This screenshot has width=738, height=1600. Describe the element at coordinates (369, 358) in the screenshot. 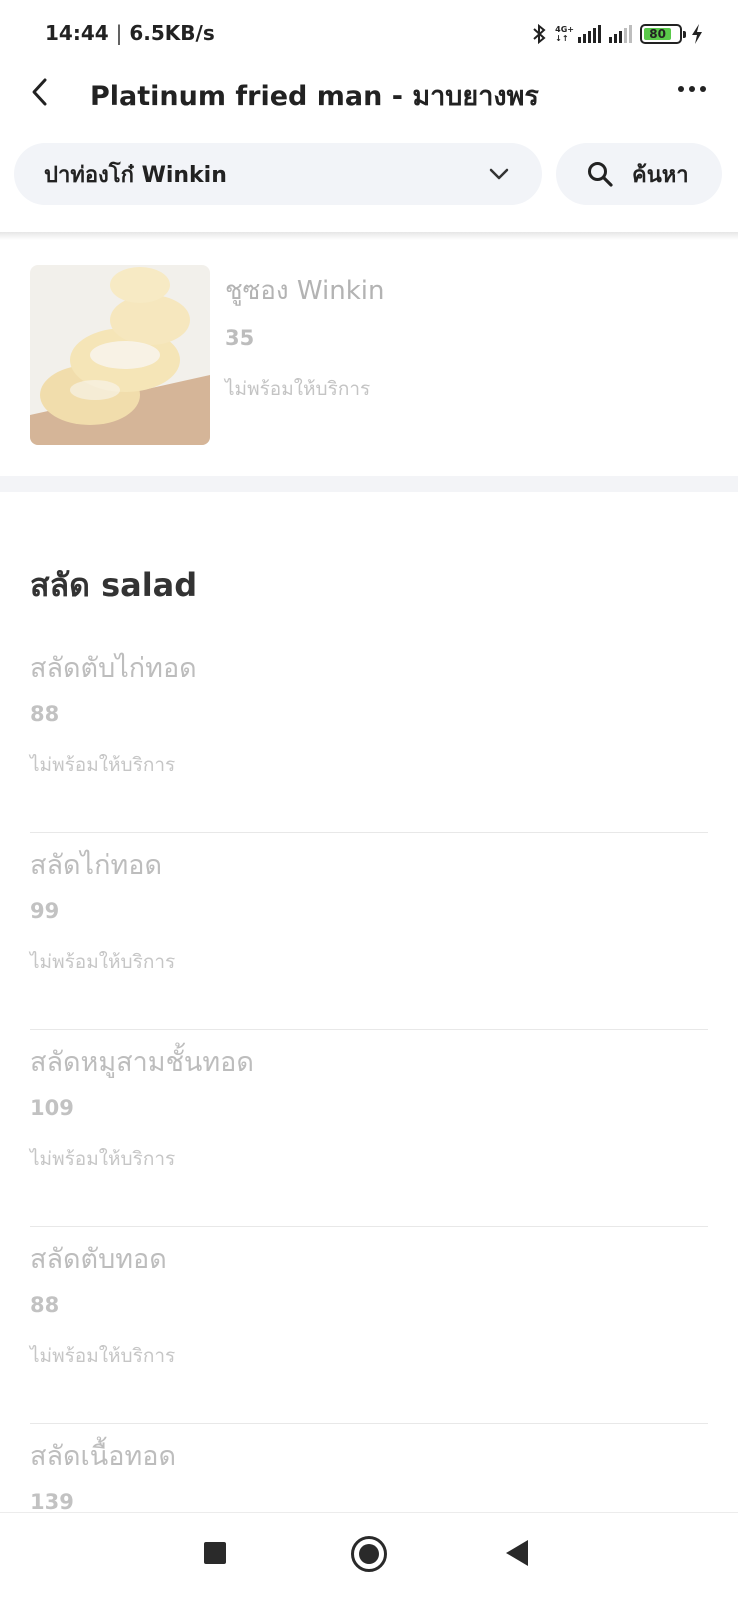

I see `menu-item-featured: ชูซอง Winkin 35 ไม่พร้อมให้บริการ` at that location.